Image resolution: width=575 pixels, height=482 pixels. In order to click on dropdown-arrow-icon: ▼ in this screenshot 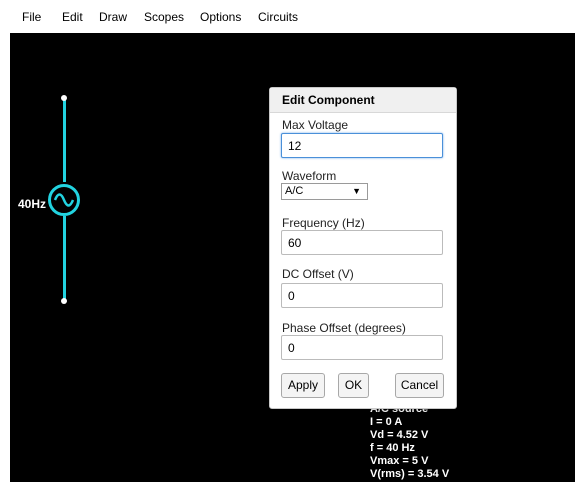, I will do `click(356, 191)`.